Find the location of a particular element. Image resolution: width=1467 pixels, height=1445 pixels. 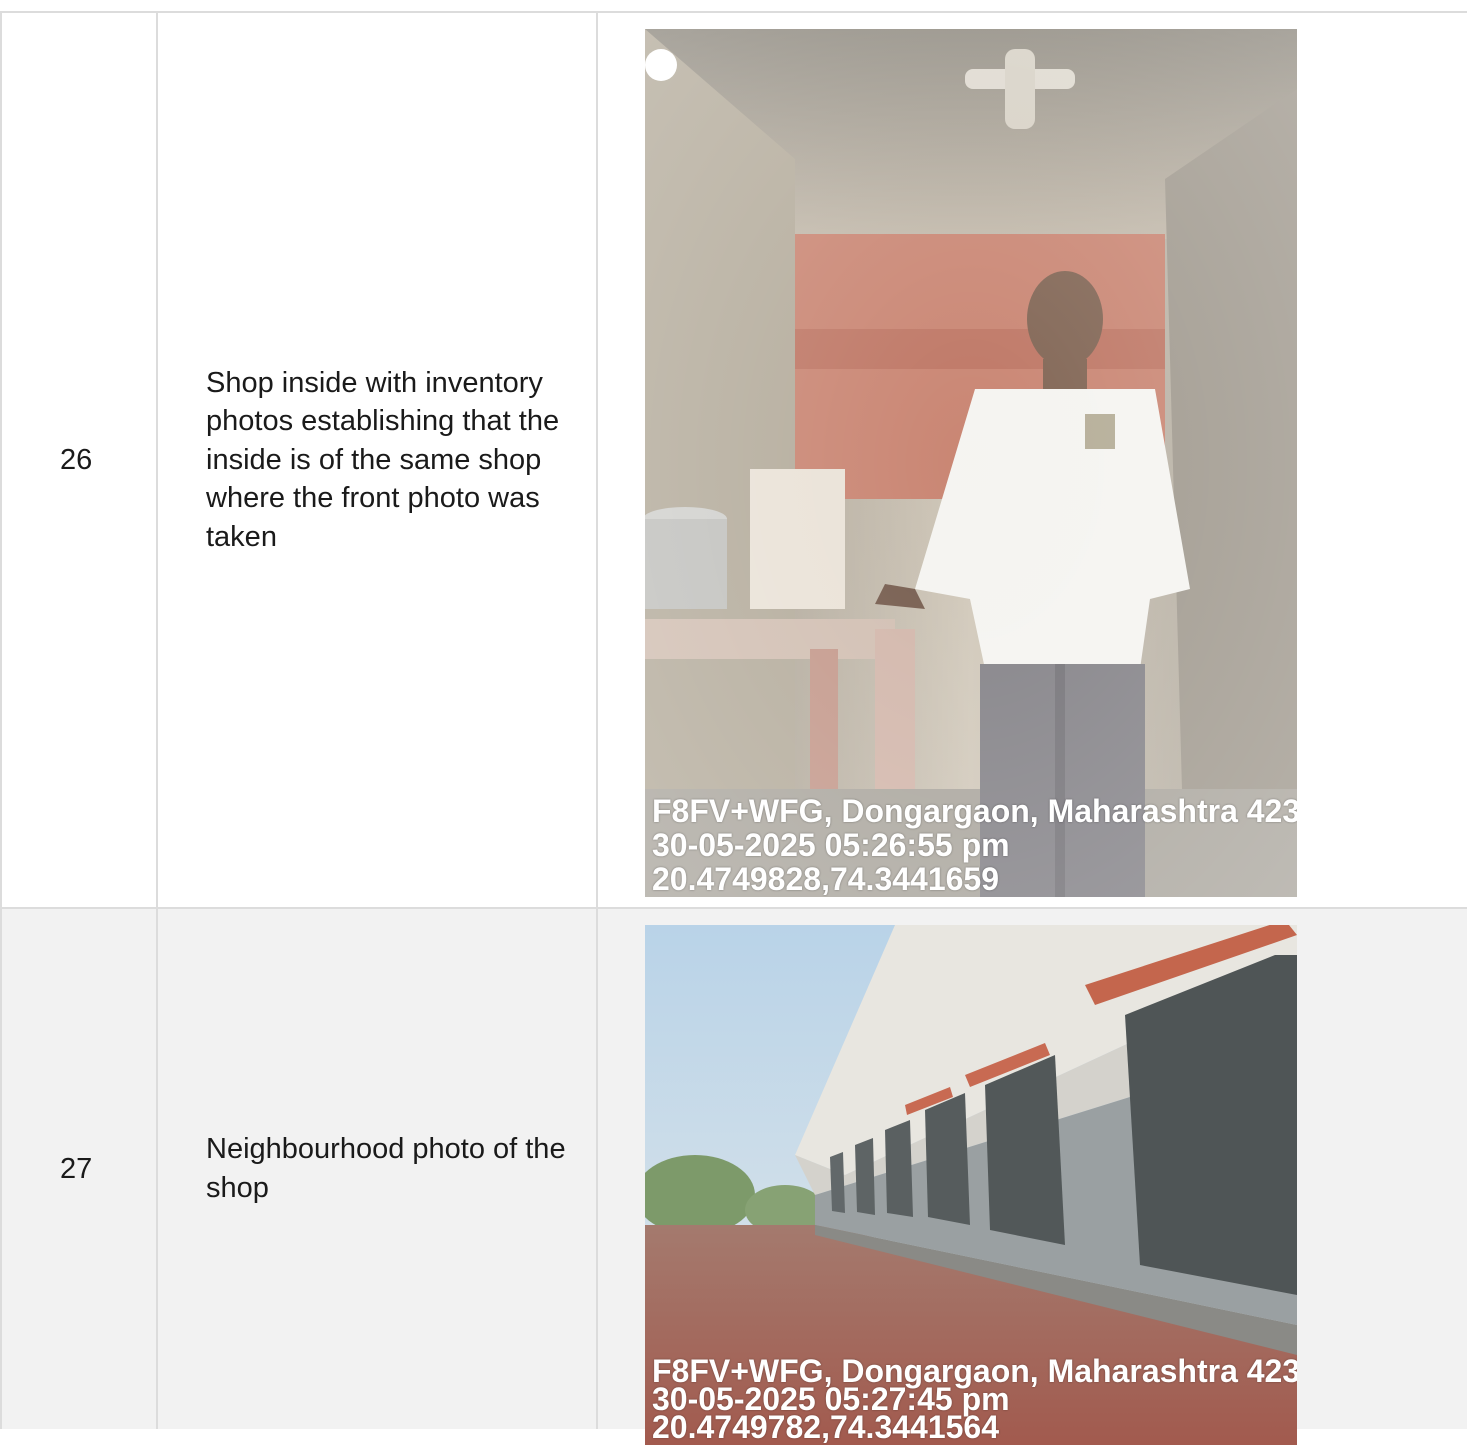

row-description: Neighbourhood photo of the shop is located at coordinates (378, 1169).